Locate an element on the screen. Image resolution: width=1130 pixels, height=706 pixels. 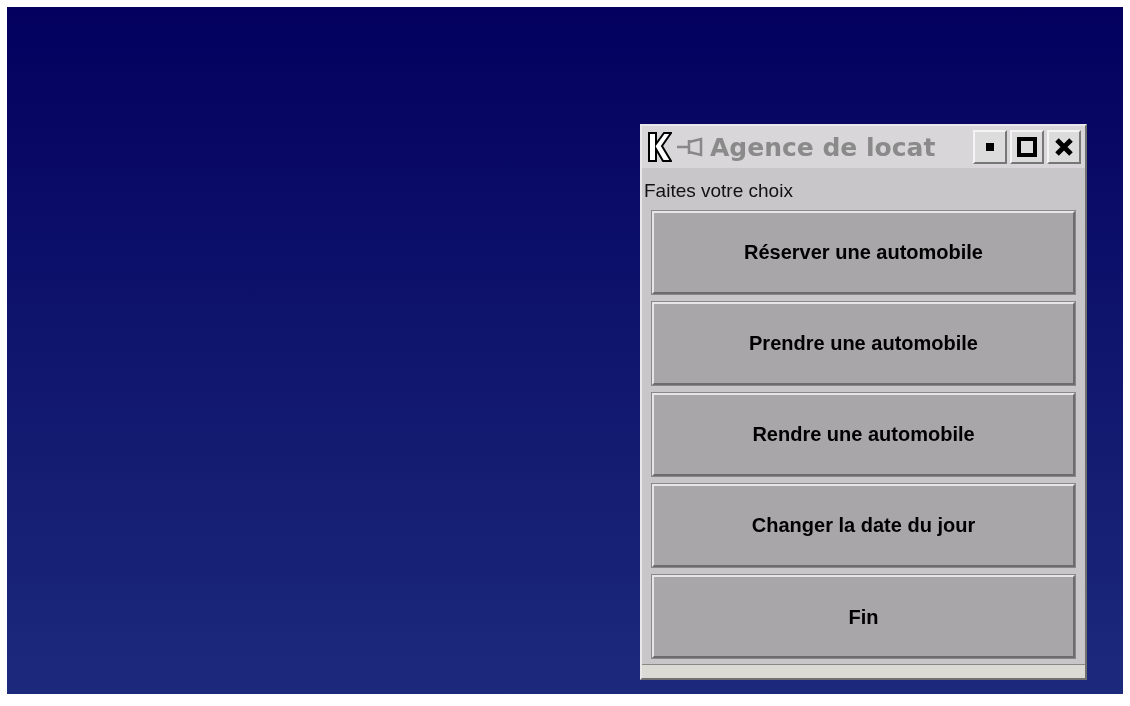
menu-button: Réserver une automobile is located at coordinates (863, 252).